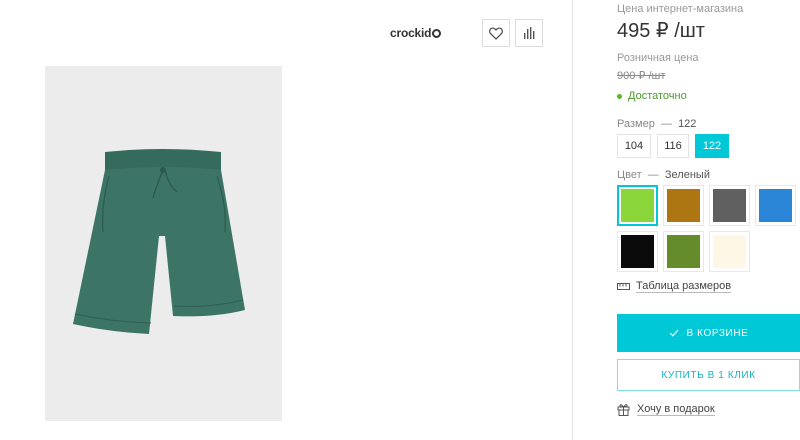 The width and height of the screenshot is (800, 440). Describe the element at coordinates (641, 76) in the screenshot. I see `retail-price: 900 ₽ /шт` at that location.